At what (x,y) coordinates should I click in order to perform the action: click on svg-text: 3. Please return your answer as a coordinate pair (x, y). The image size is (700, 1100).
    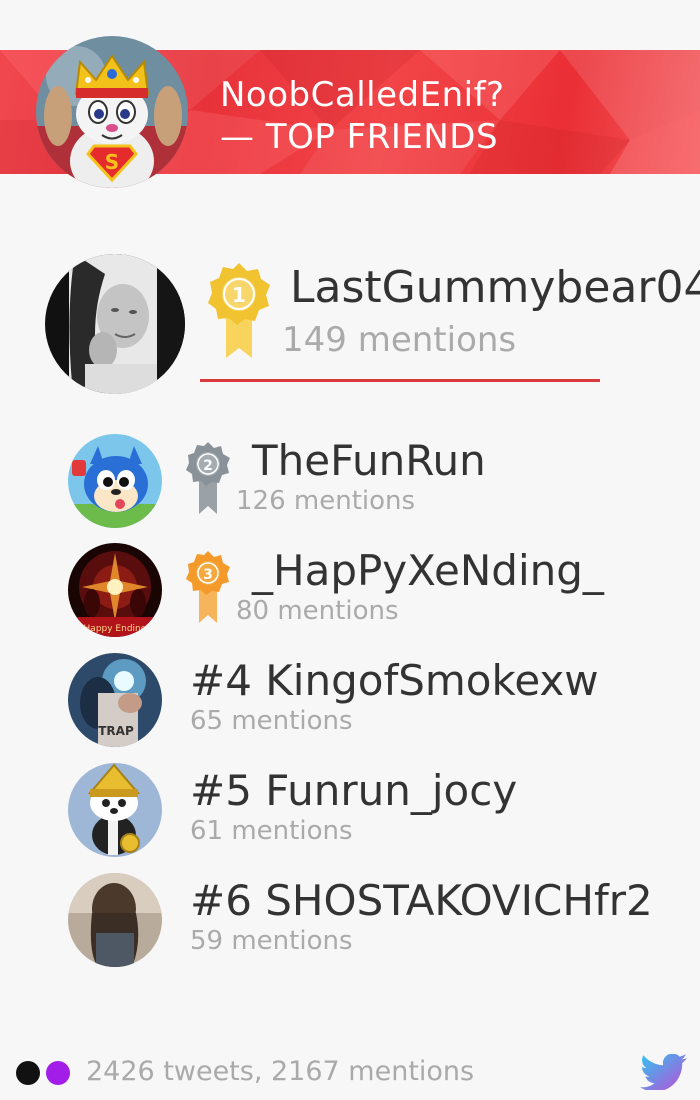
    Looking at the image, I should click on (208, 575).